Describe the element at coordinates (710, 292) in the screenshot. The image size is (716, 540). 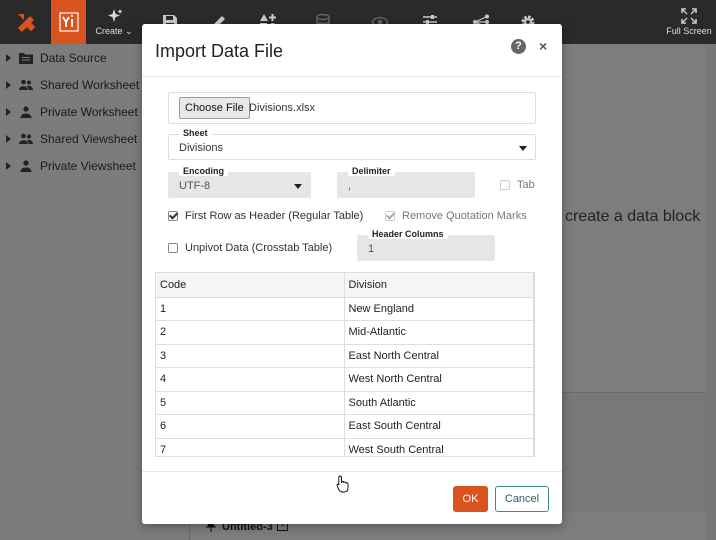
I see `page-scrollbar` at that location.